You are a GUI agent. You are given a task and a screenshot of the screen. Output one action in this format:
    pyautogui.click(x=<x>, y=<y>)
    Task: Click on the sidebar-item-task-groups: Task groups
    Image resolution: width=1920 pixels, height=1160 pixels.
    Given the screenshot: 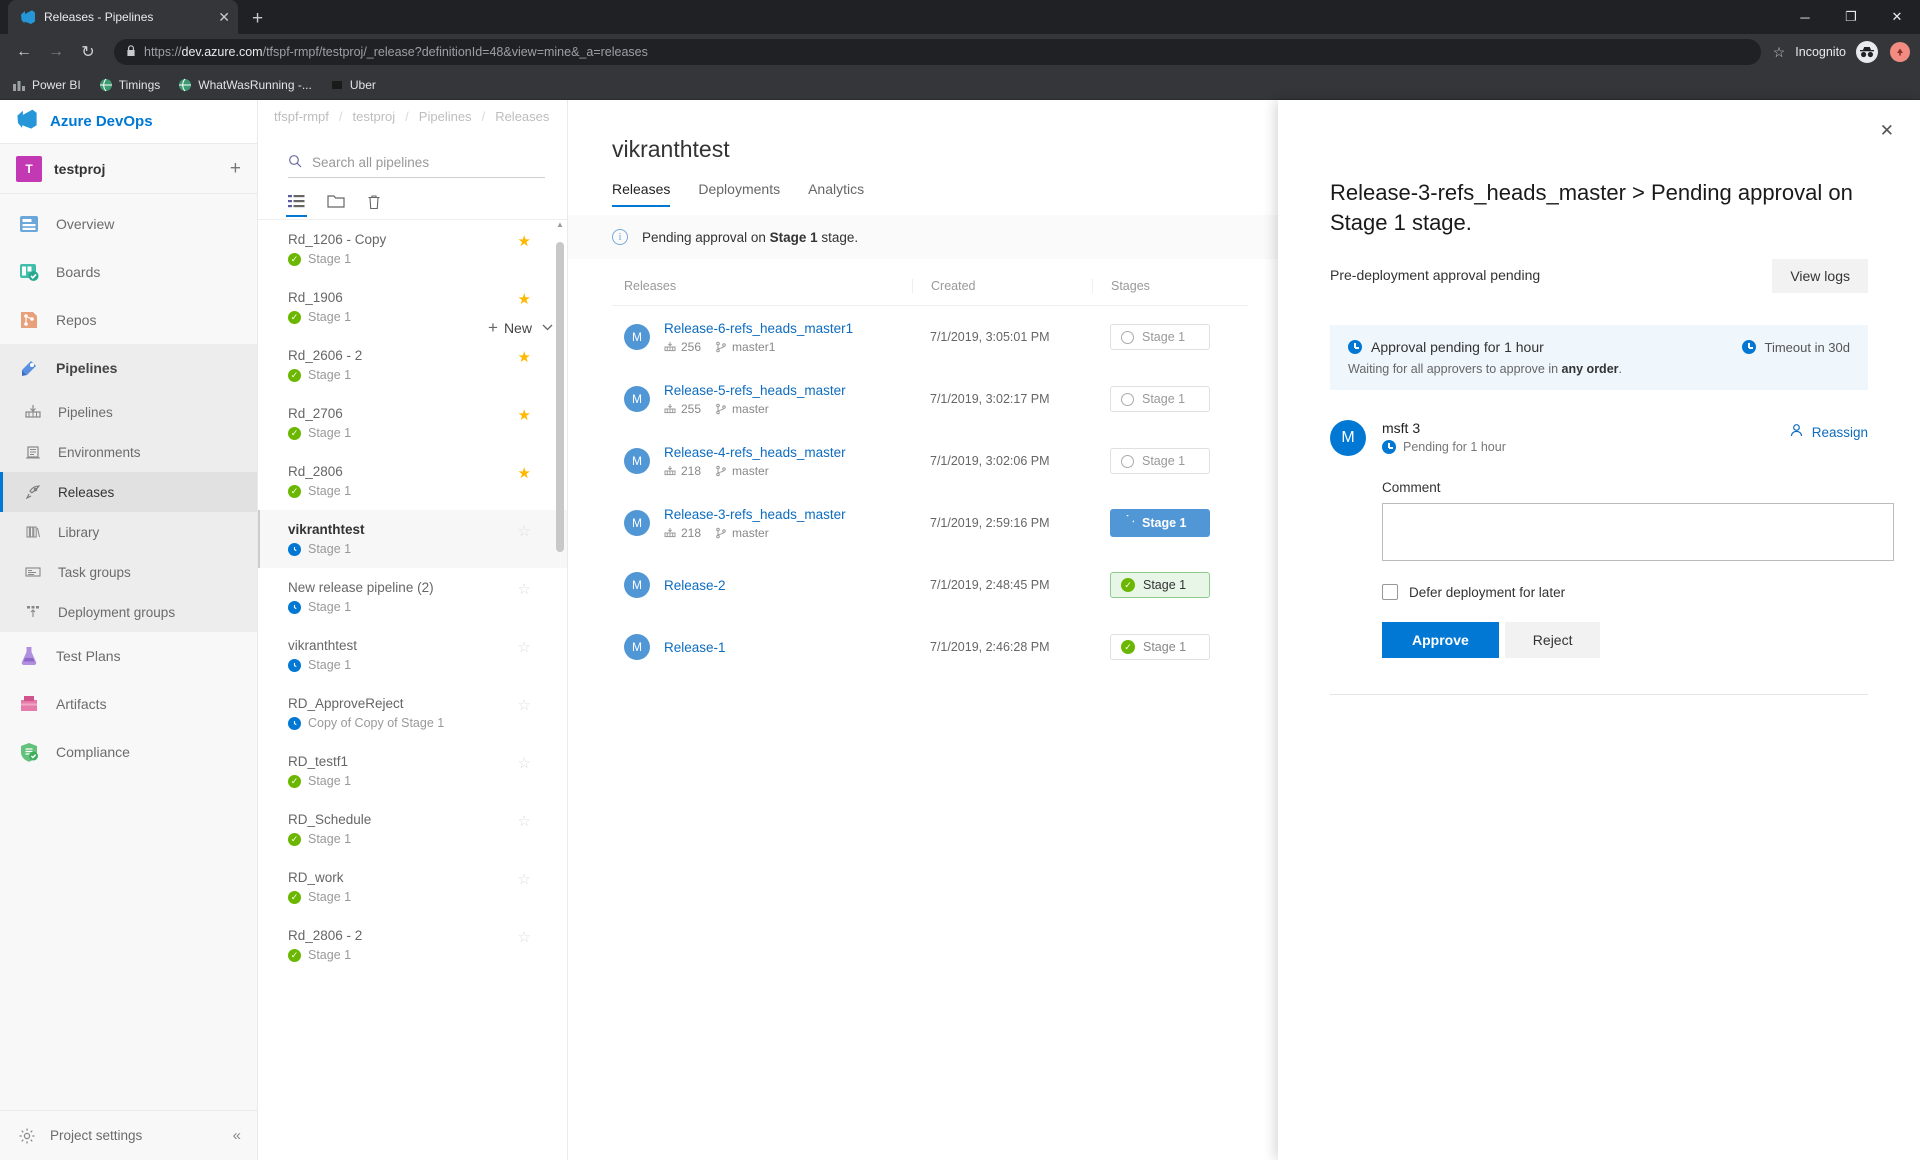 What is the action you would take?
    pyautogui.click(x=128, y=572)
    